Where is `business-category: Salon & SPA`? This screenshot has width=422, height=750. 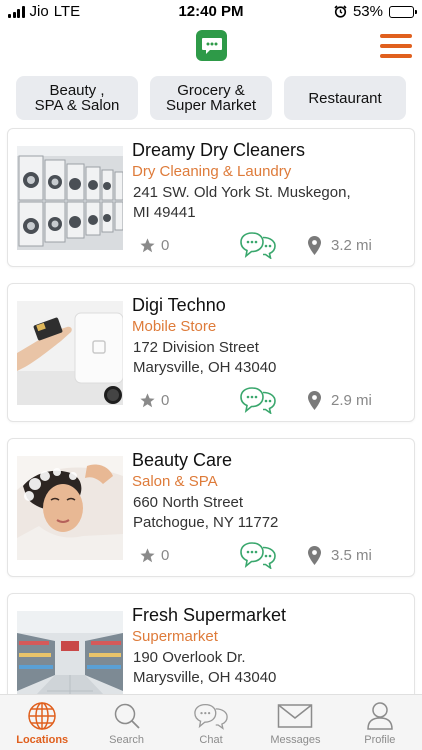 business-category: Salon & SPA is located at coordinates (175, 481).